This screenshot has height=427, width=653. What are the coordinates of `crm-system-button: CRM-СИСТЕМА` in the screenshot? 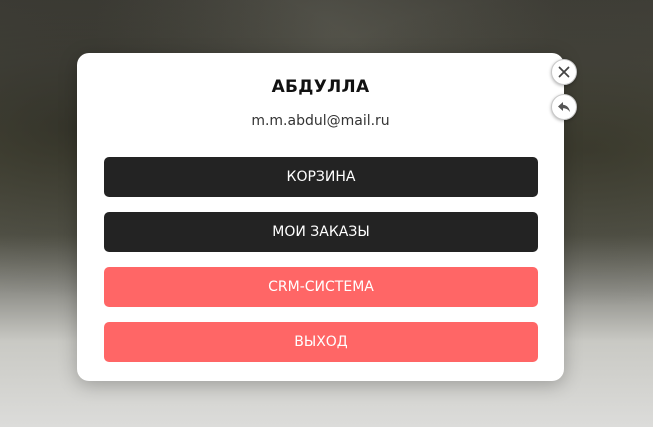 It's located at (321, 287).